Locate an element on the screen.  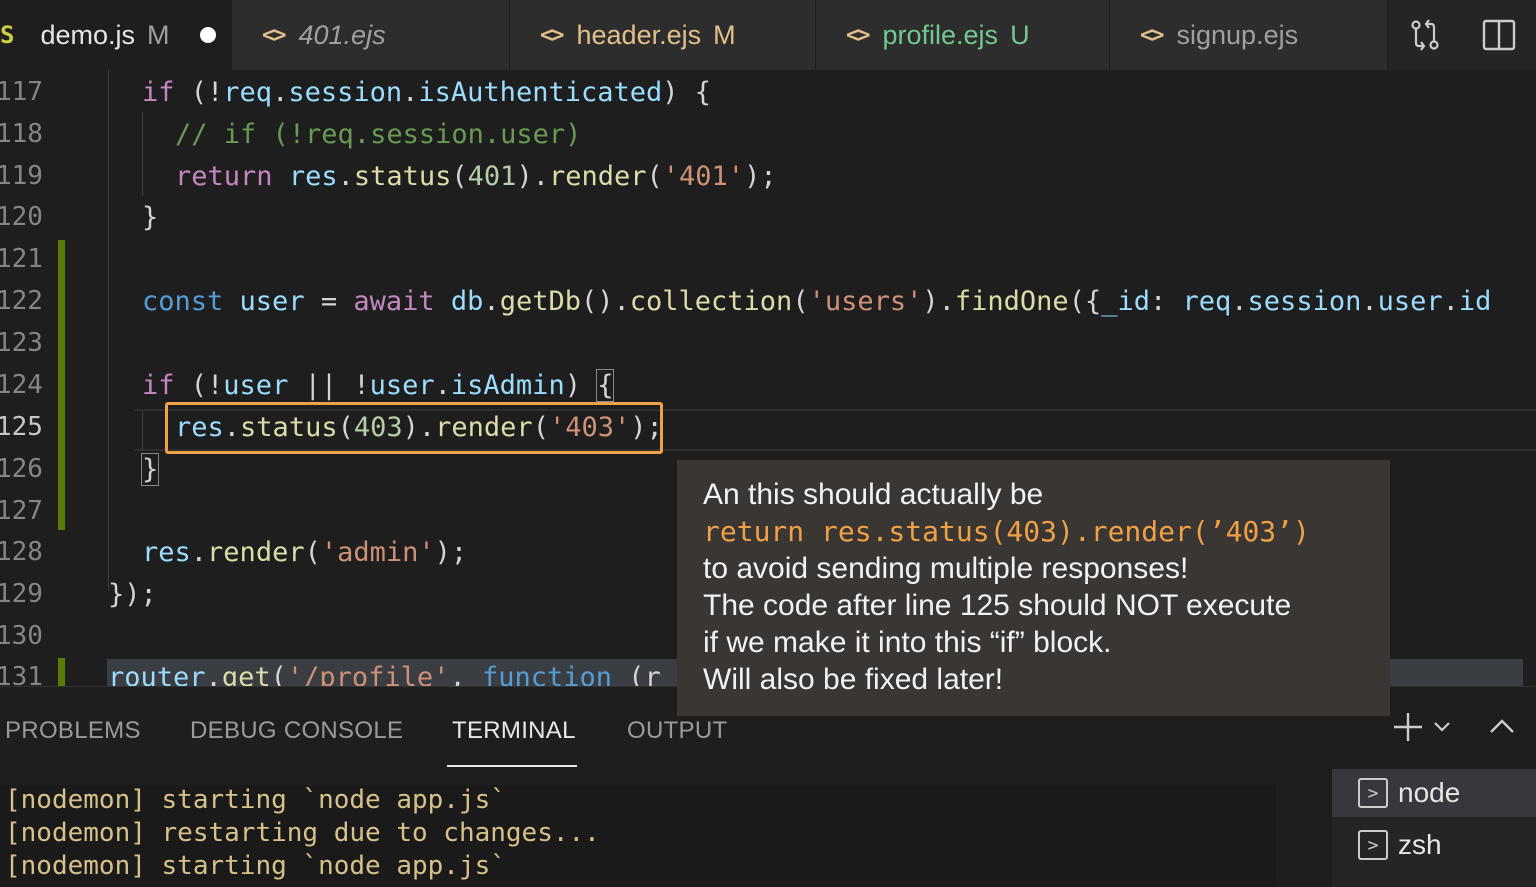
editor-actions is located at coordinates (1462, 35).